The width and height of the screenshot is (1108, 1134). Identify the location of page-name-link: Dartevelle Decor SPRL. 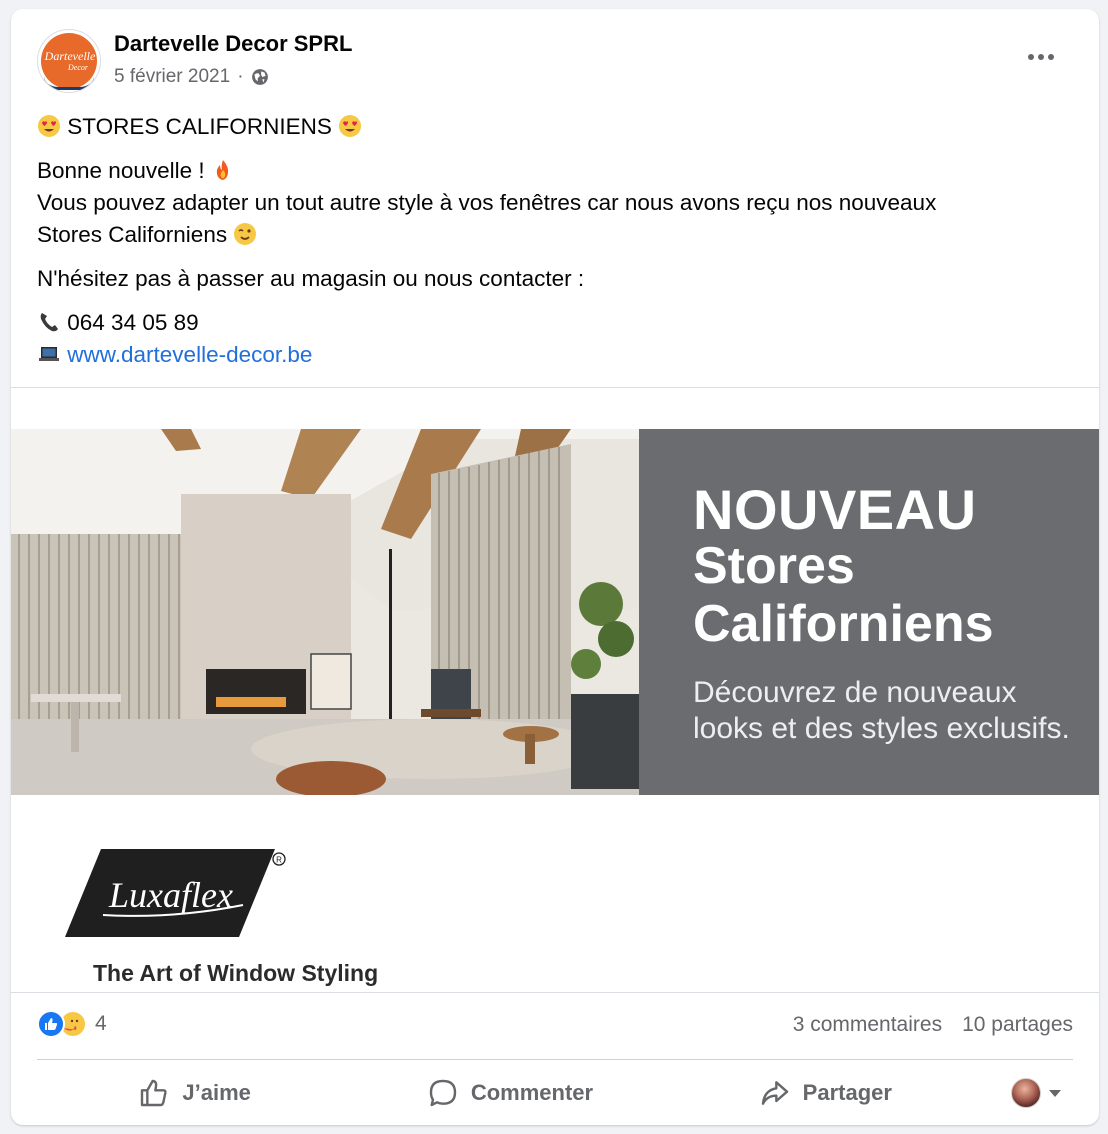
(233, 44).